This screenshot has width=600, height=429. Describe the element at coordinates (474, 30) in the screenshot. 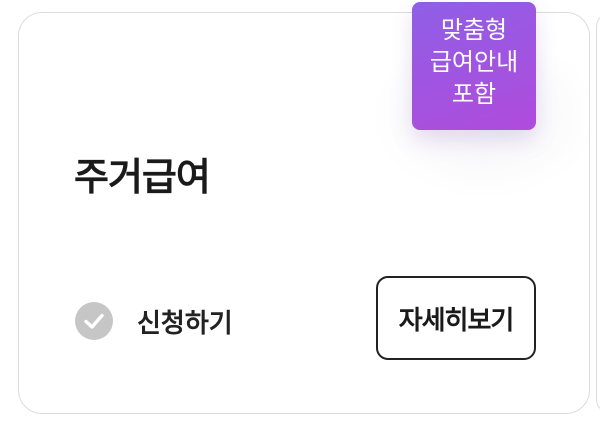

I see `badge-line-1: 맞춤형` at that location.